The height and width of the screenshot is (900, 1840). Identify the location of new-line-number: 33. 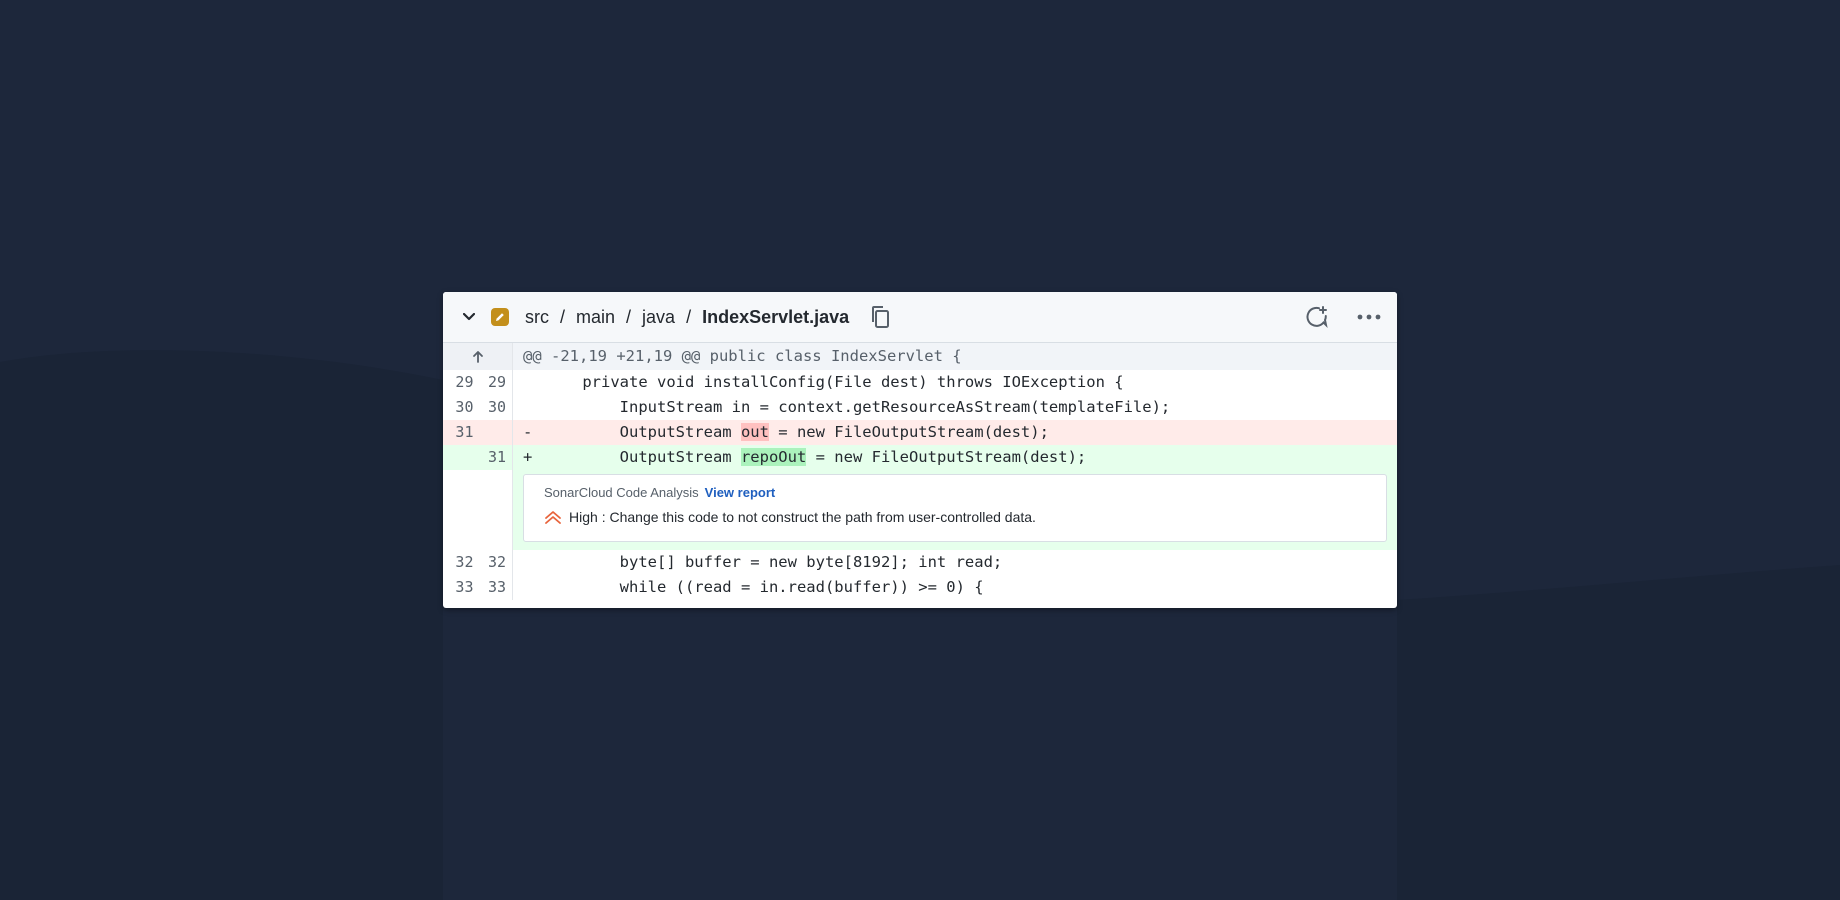
(494, 587).